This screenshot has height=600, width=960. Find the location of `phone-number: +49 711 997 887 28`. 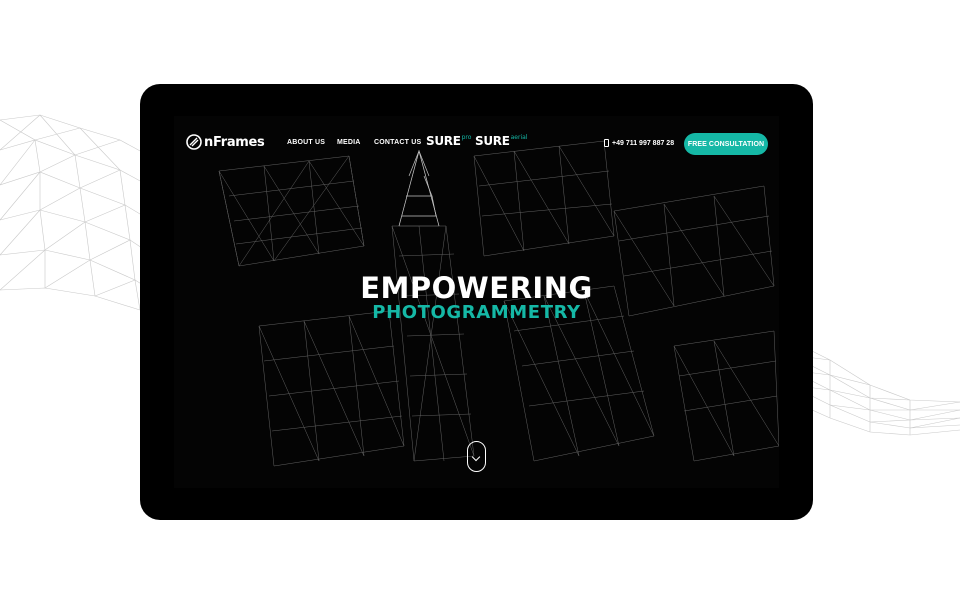

phone-number: +49 711 997 887 28 is located at coordinates (643, 143).